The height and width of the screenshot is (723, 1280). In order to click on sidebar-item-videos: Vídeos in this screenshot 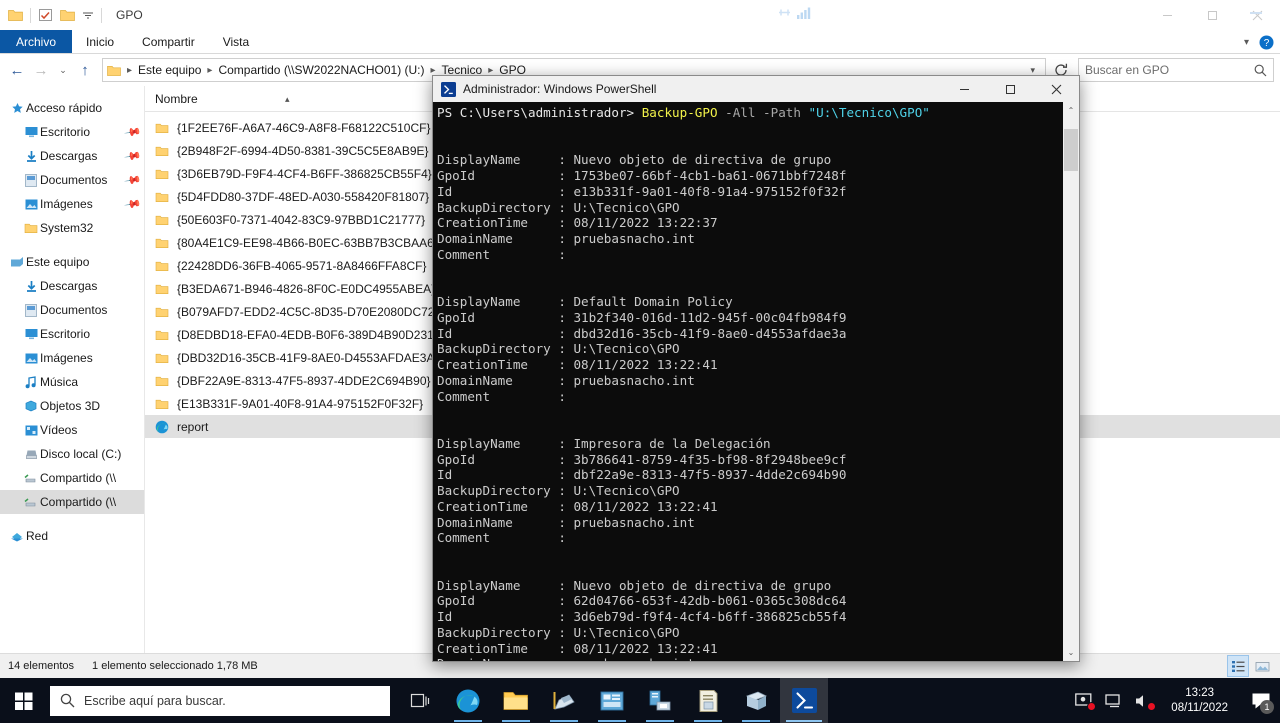, I will do `click(72, 430)`.